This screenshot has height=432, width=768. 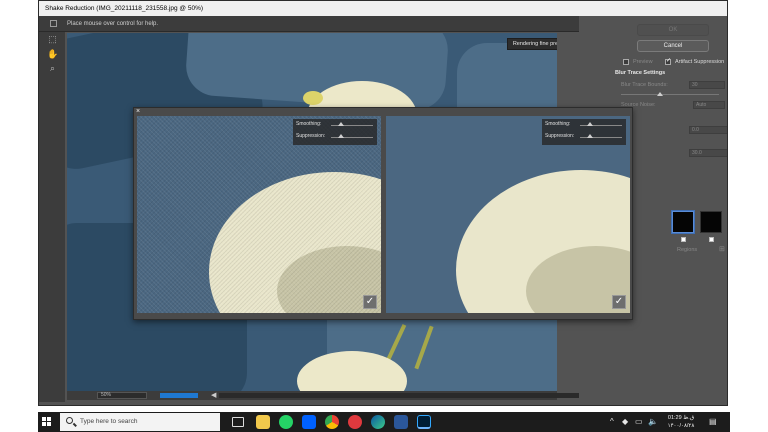 I want to click on smoothing-field: 0.0, so click(x=708, y=130).